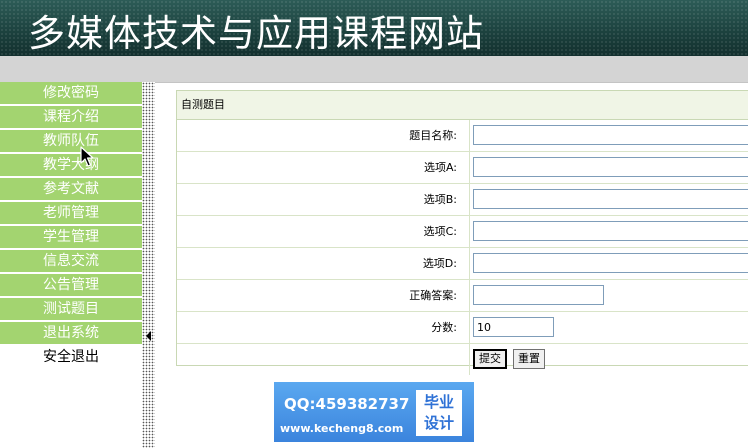 This screenshot has height=448, width=748. Describe the element at coordinates (438, 423) in the screenshot. I see `ad-badge-line2: 设计` at that location.